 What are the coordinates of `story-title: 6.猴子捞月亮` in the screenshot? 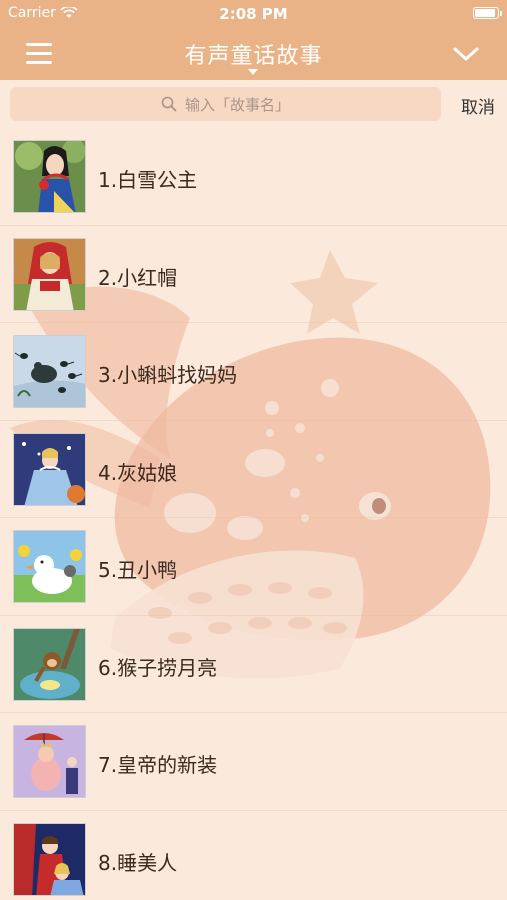 It's located at (158, 667).